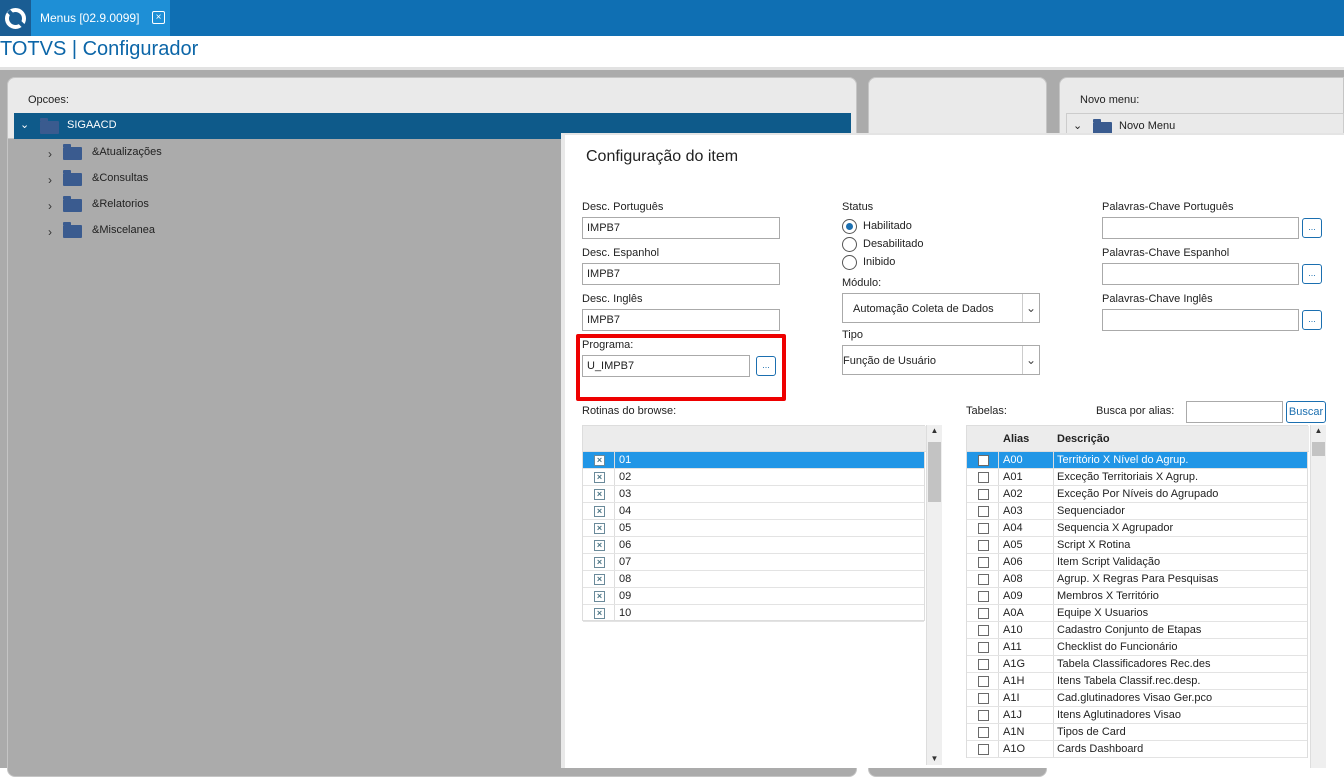 The image size is (1344, 777). Describe the element at coordinates (1137, 494) in the screenshot. I see `tabela-row: A02 Exceção Por Níveis do Agrupado` at that location.